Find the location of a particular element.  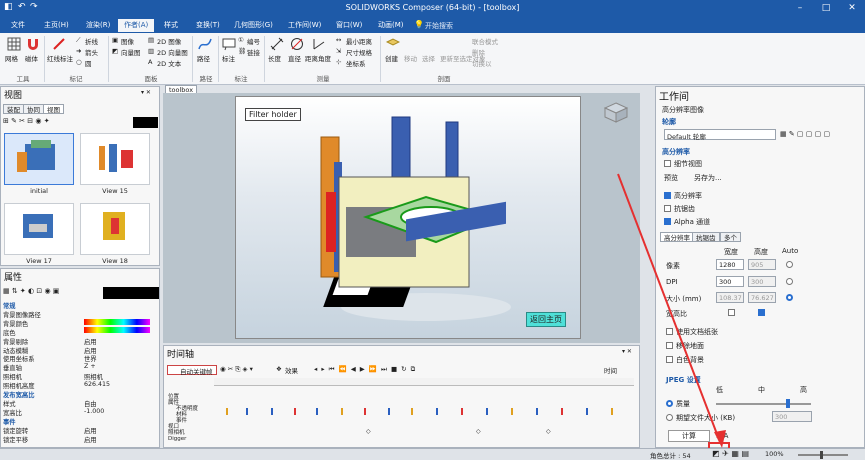

effects-icon: ❖ is located at coordinates (279, 370).